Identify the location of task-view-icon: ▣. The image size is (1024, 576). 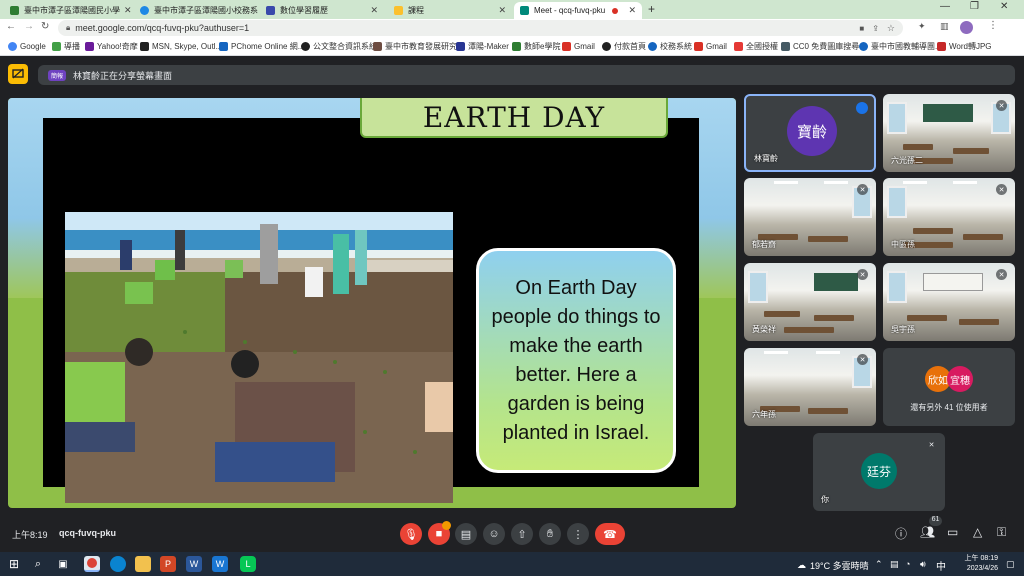
(63, 564).